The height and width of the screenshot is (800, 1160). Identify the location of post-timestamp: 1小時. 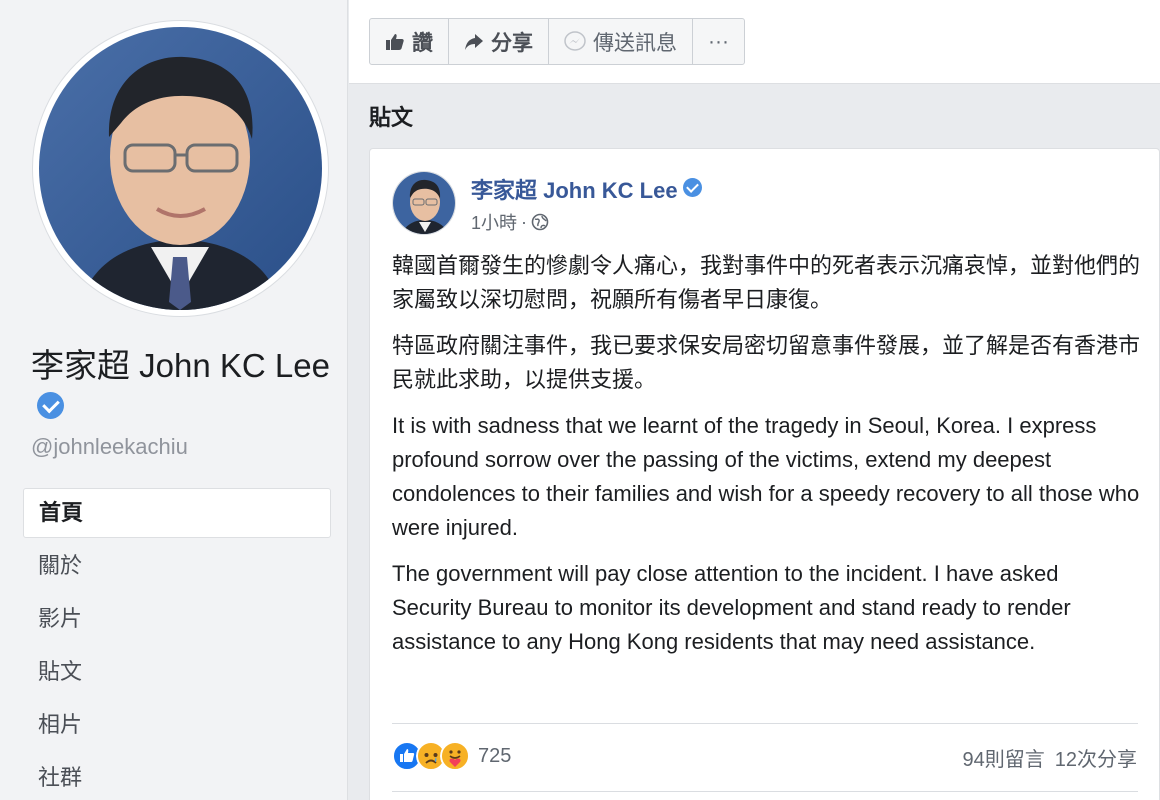
(494, 222).